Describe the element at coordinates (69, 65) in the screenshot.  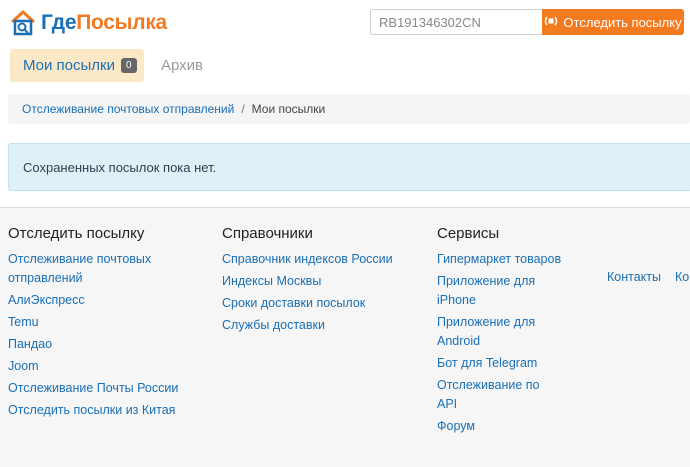
I see `tab-my-parcels-label: Мои посылки` at that location.